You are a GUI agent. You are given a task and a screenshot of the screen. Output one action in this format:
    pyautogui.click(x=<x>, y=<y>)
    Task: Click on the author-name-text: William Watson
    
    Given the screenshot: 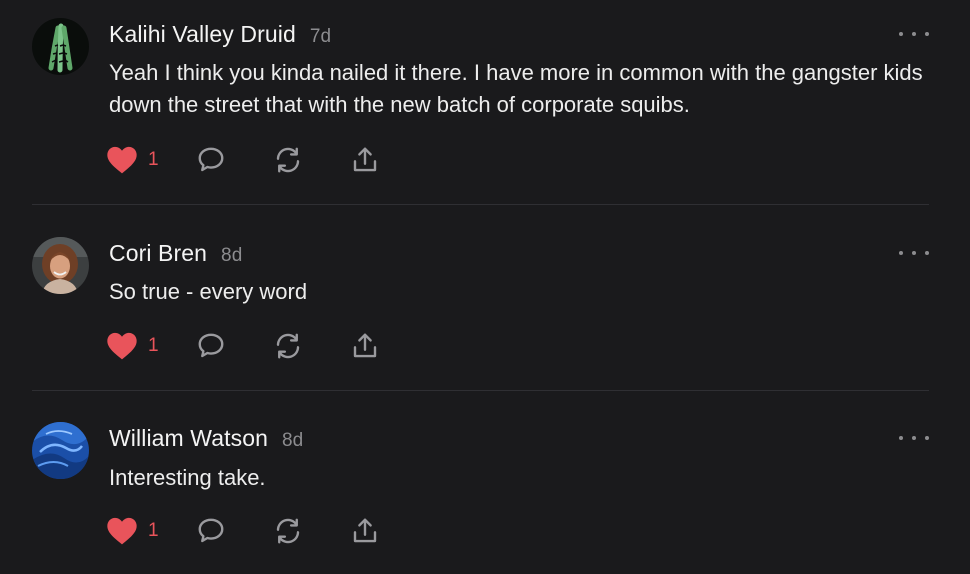 What is the action you would take?
    pyautogui.click(x=188, y=438)
    